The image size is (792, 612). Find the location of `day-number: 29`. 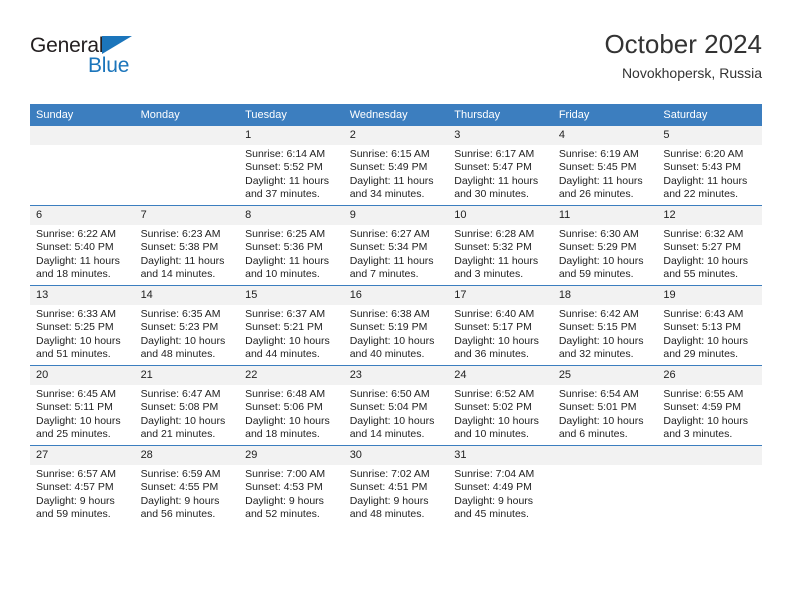

day-number: 29 is located at coordinates (291, 455).